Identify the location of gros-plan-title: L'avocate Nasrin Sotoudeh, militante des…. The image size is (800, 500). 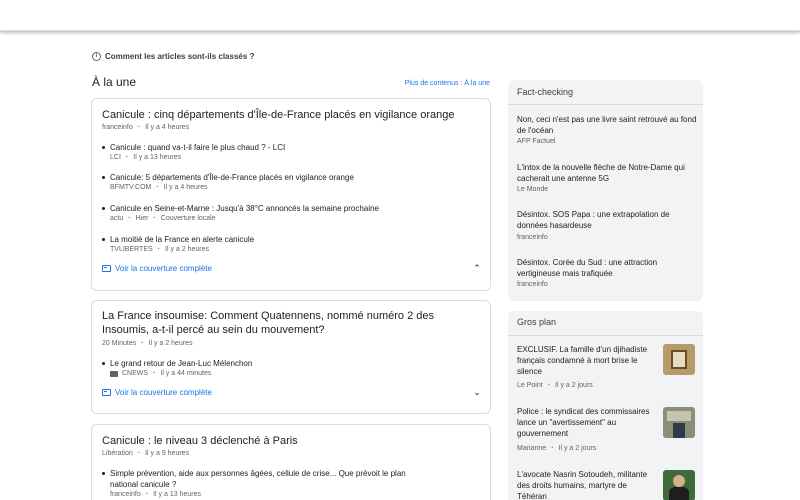
(587, 484).